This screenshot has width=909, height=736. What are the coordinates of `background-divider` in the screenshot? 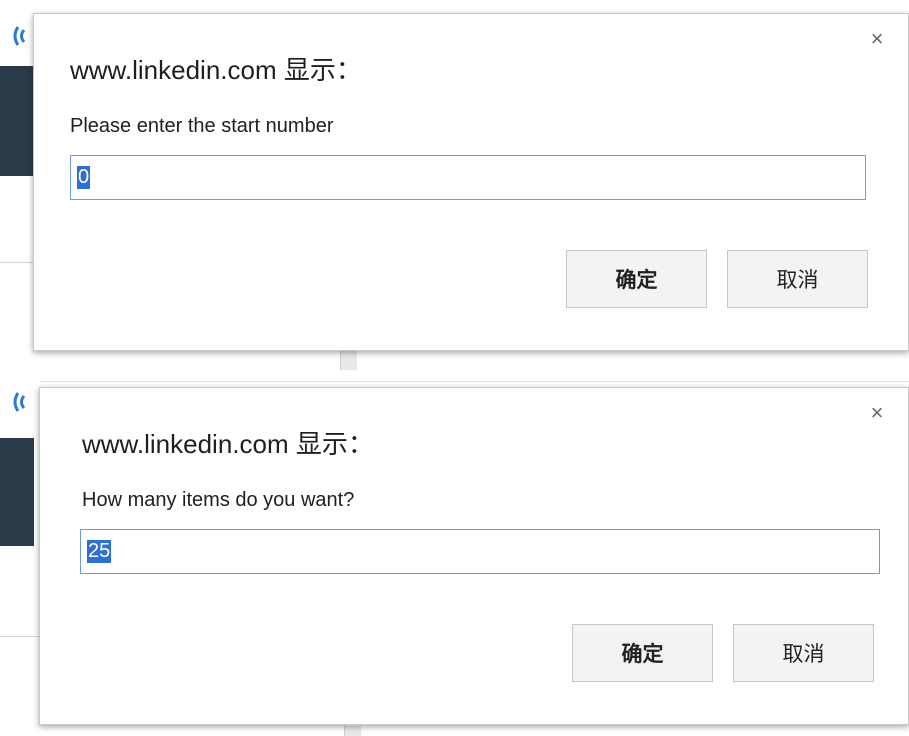 It's located at (20, 636).